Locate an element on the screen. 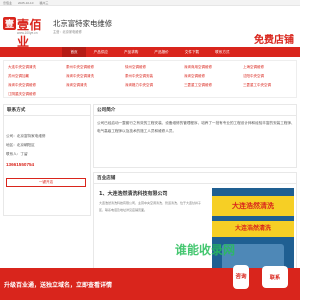  contact-float-button: 联系 is located at coordinates (275, 277).